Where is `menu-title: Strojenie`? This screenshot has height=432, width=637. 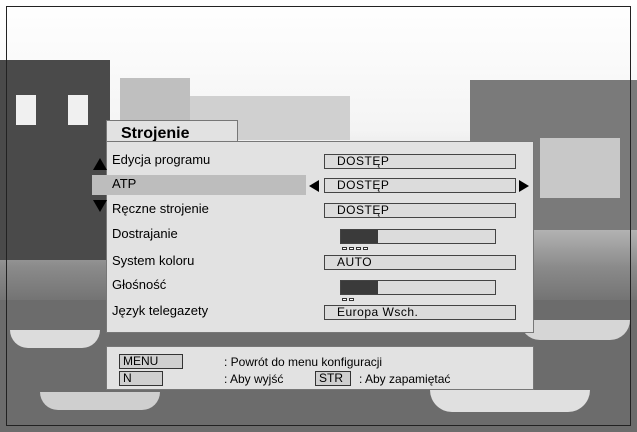 menu-title: Strojenie is located at coordinates (172, 131).